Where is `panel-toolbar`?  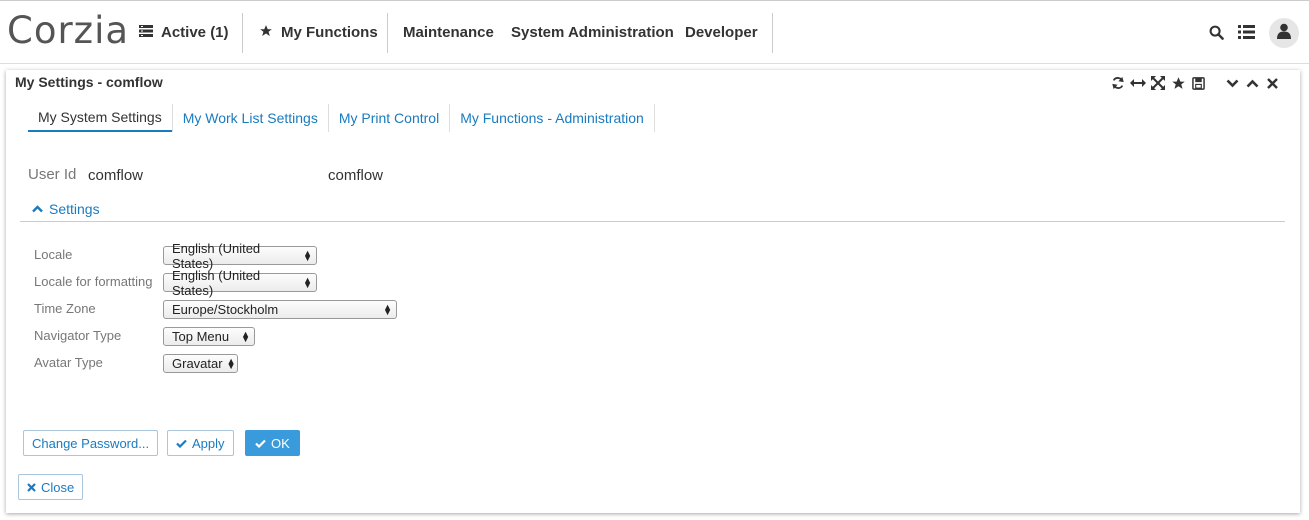 panel-toolbar is located at coordinates (1195, 83).